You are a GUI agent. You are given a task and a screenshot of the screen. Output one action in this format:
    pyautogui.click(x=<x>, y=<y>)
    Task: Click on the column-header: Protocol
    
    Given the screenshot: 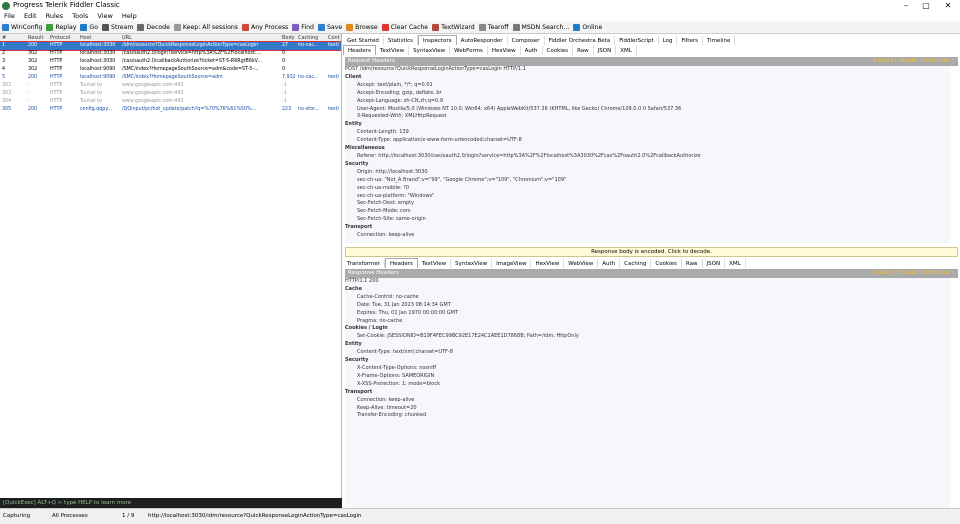 What is the action you would take?
    pyautogui.click(x=63, y=38)
    